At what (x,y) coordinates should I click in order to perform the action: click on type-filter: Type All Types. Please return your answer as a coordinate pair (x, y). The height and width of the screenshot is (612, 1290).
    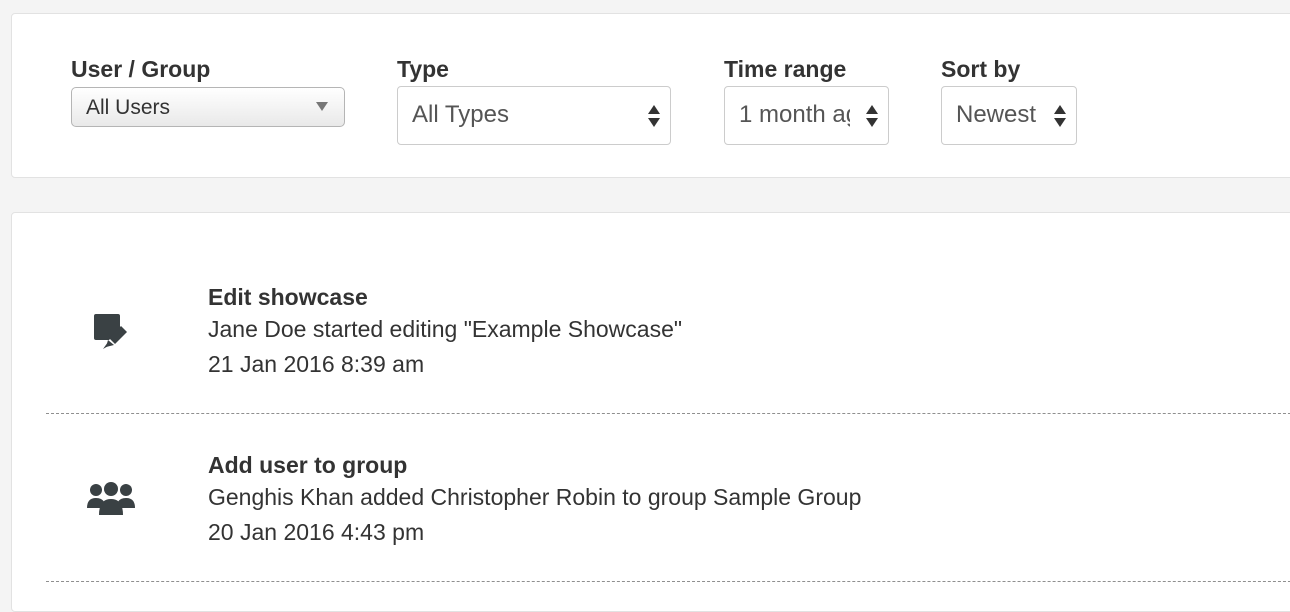
    Looking at the image, I should click on (534, 100).